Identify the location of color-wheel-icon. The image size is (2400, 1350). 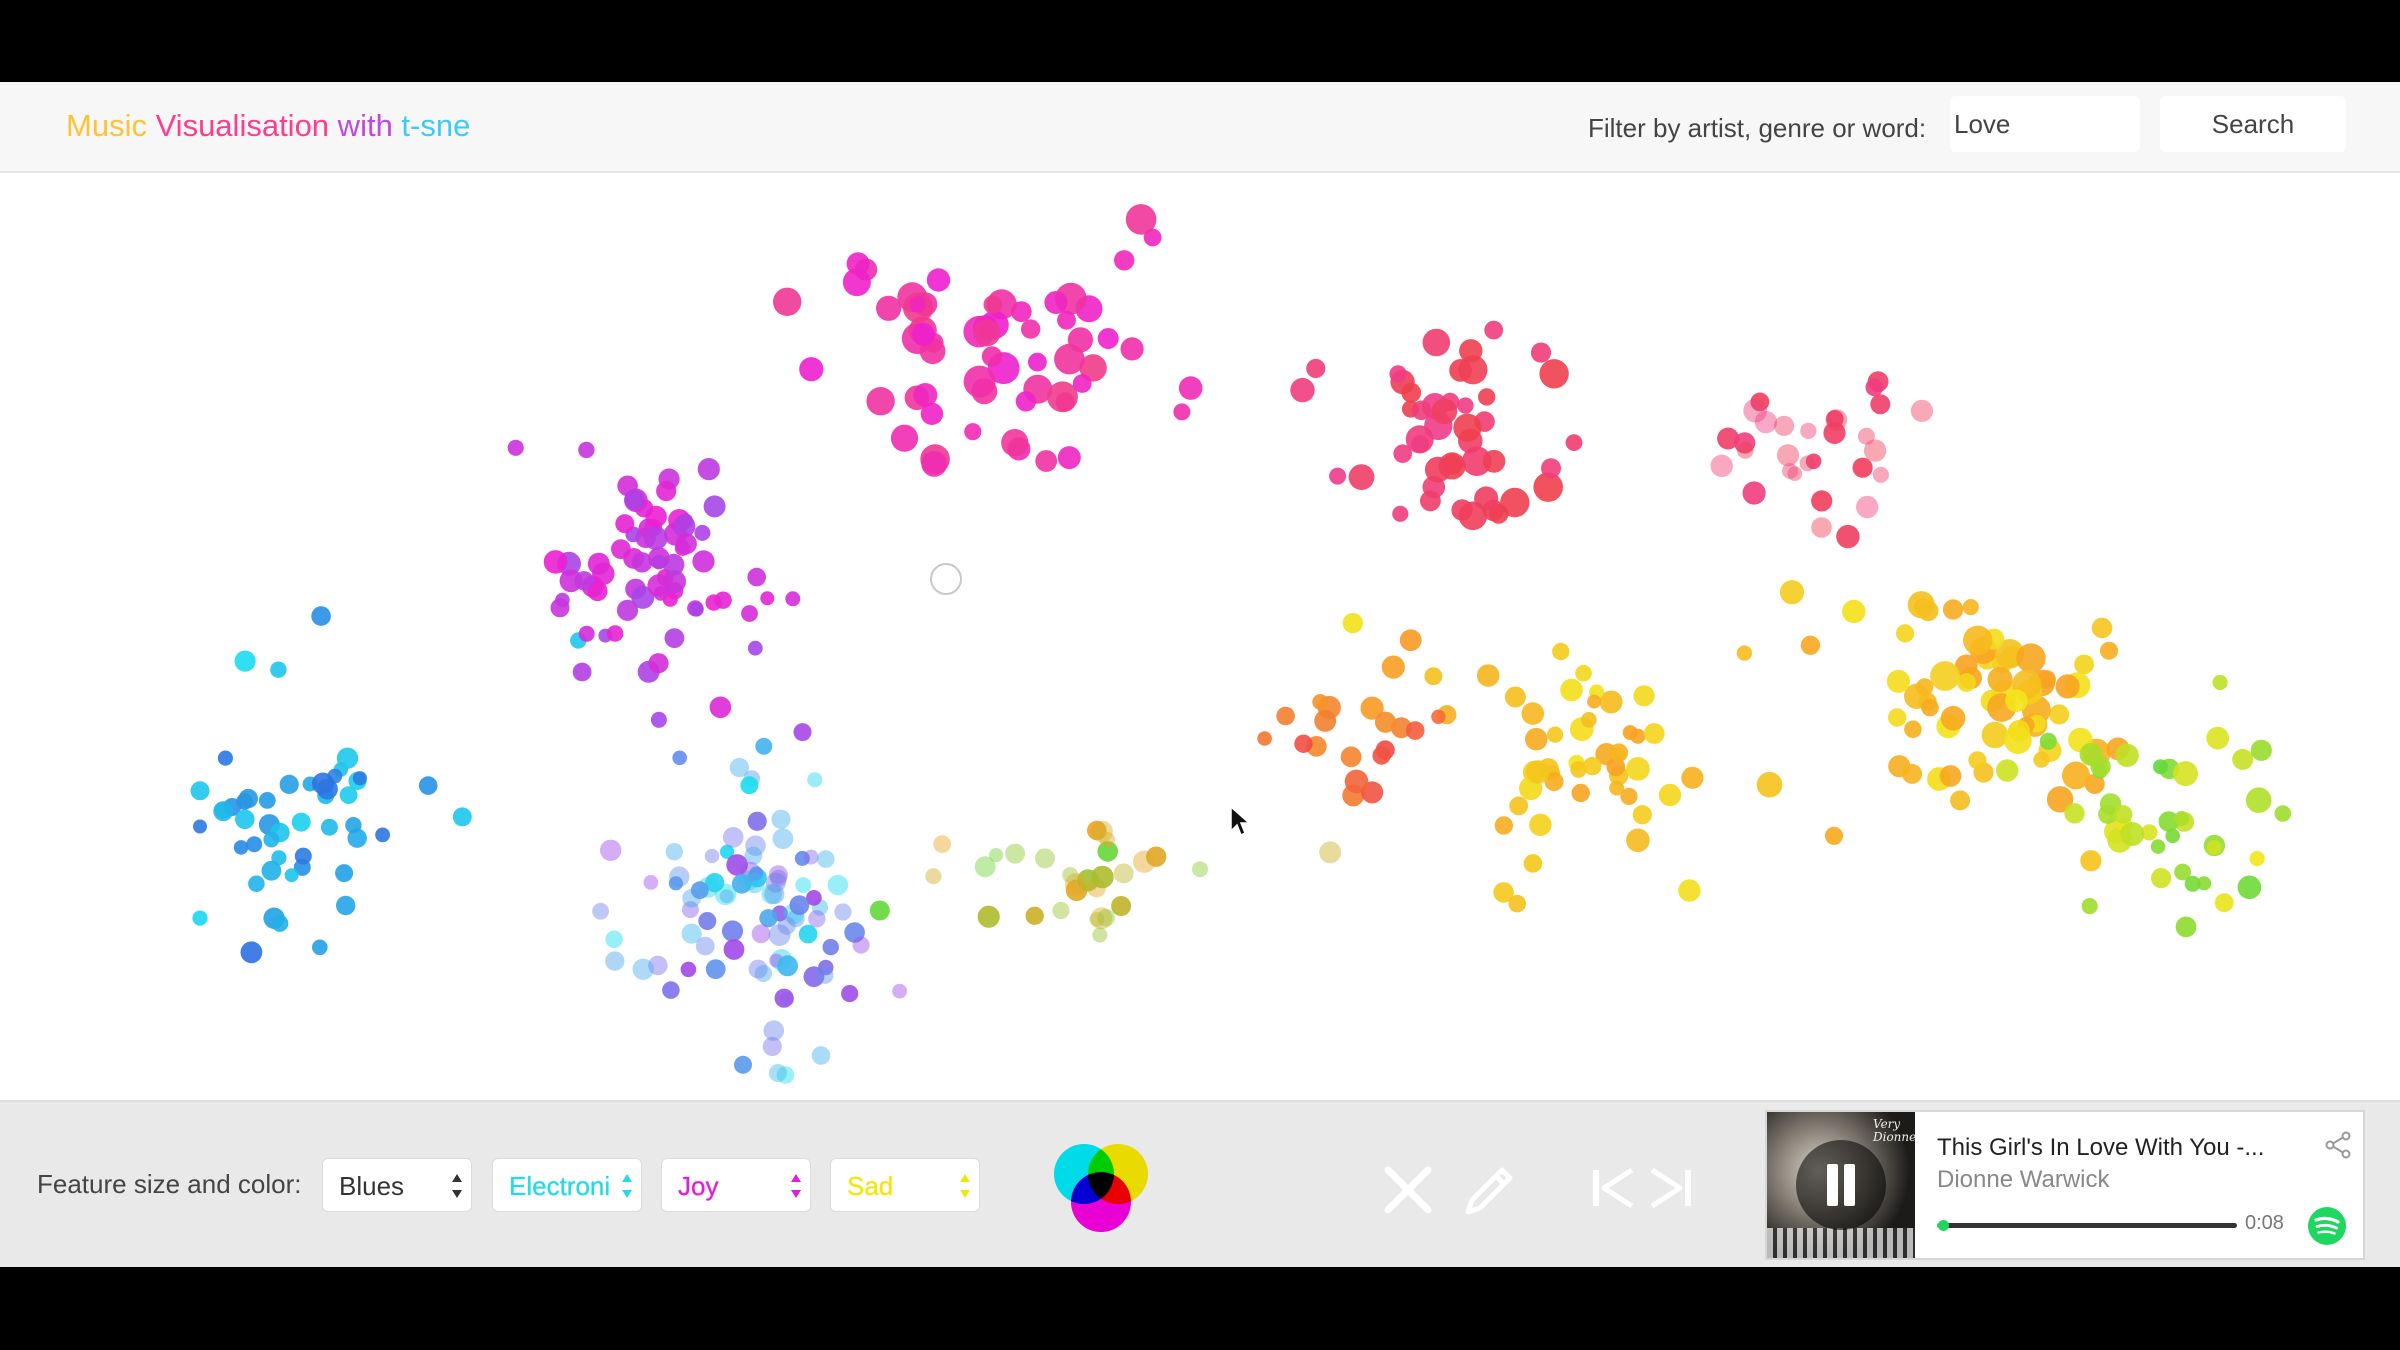
(1102, 1188).